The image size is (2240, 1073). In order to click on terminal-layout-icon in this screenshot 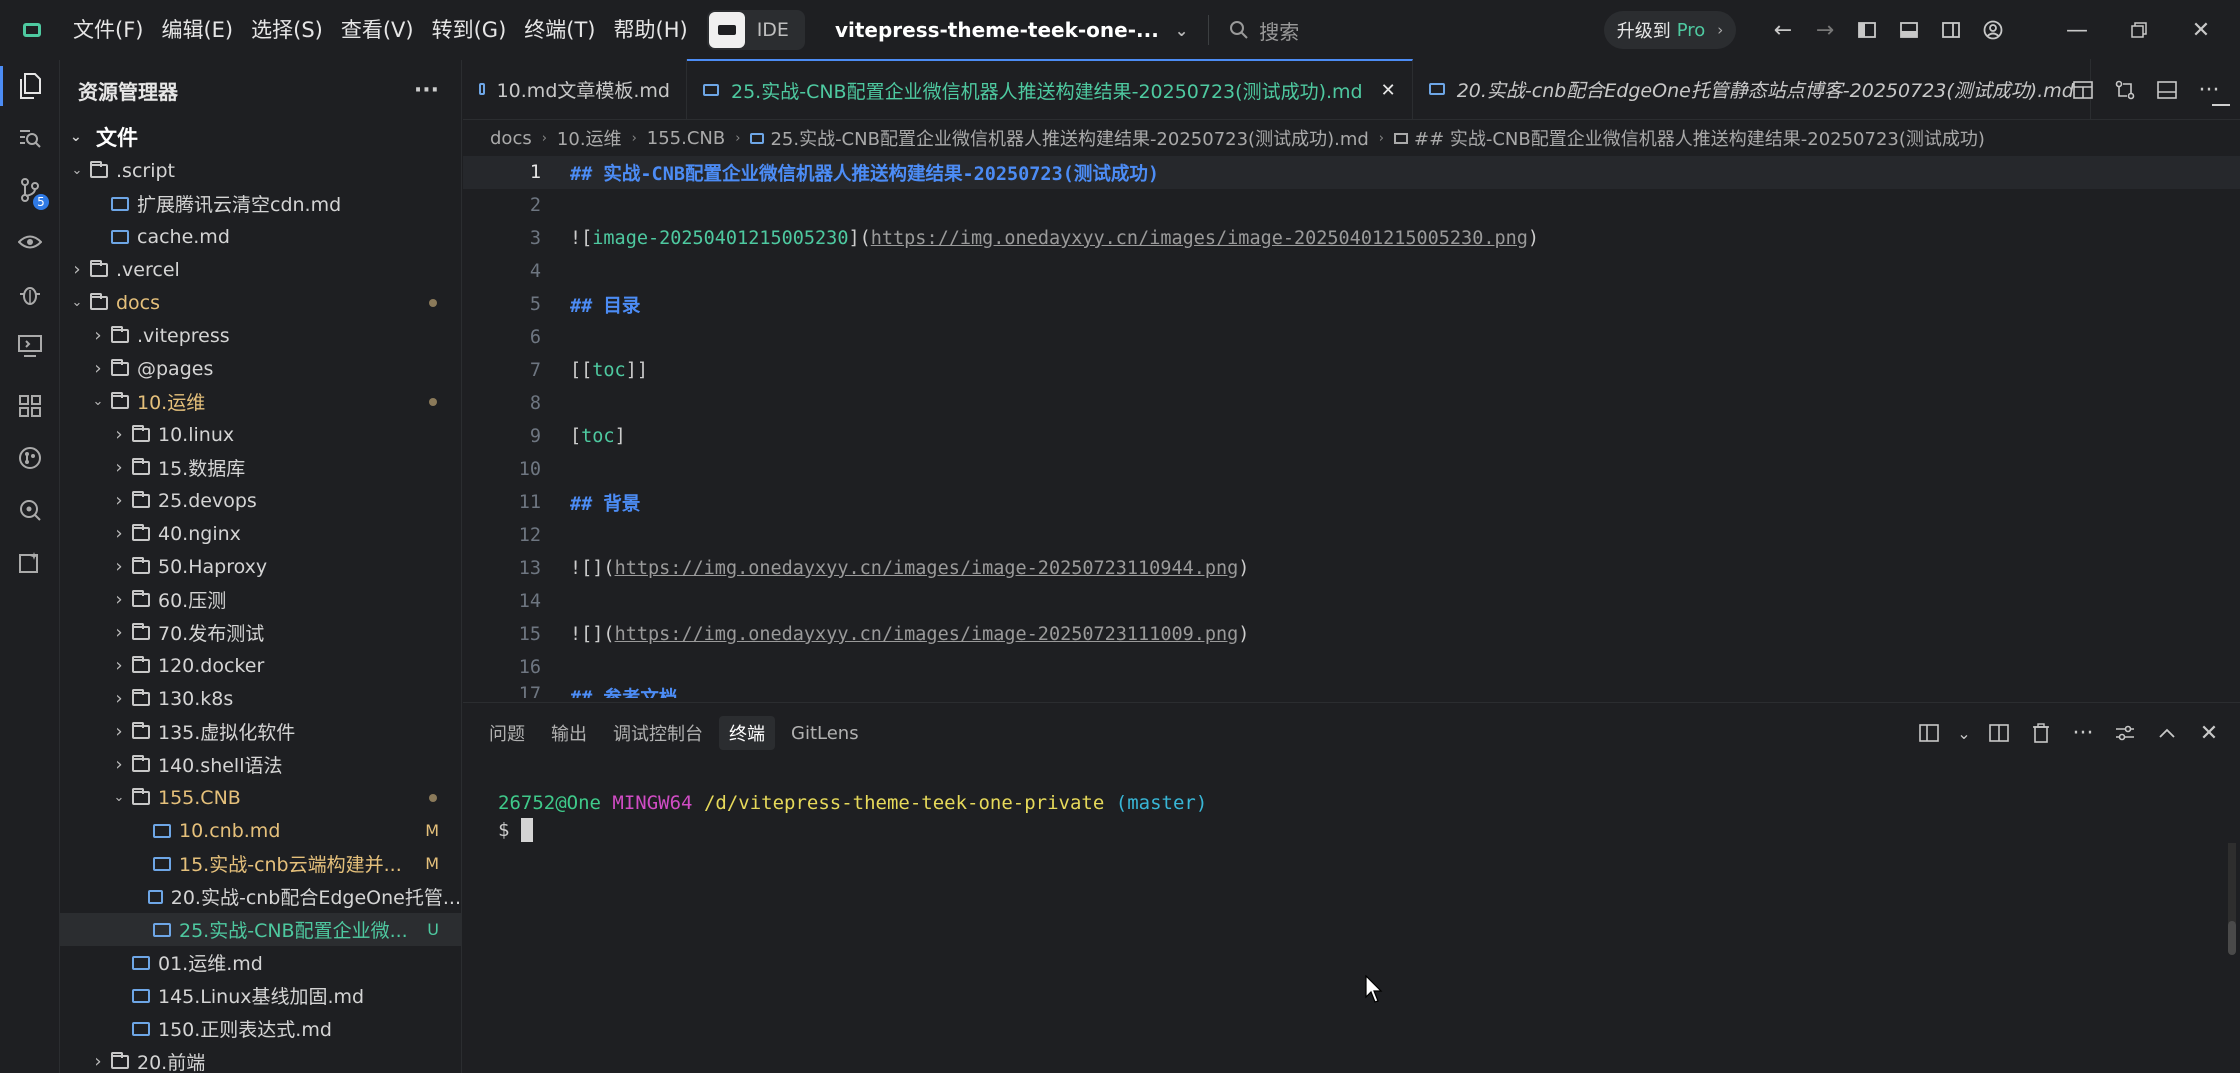, I will do `click(1929, 733)`.